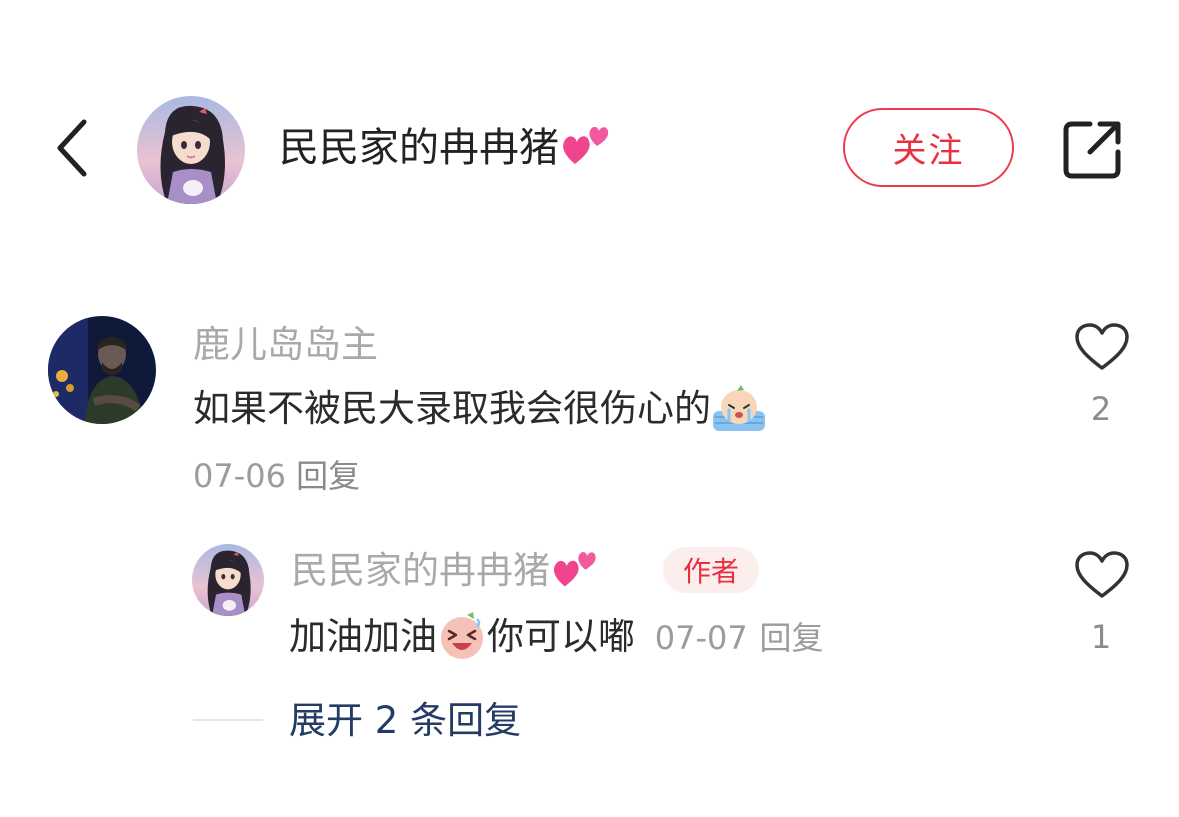 The width and height of the screenshot is (1179, 817). I want to click on comment-date: 07-06, so click(239, 476).